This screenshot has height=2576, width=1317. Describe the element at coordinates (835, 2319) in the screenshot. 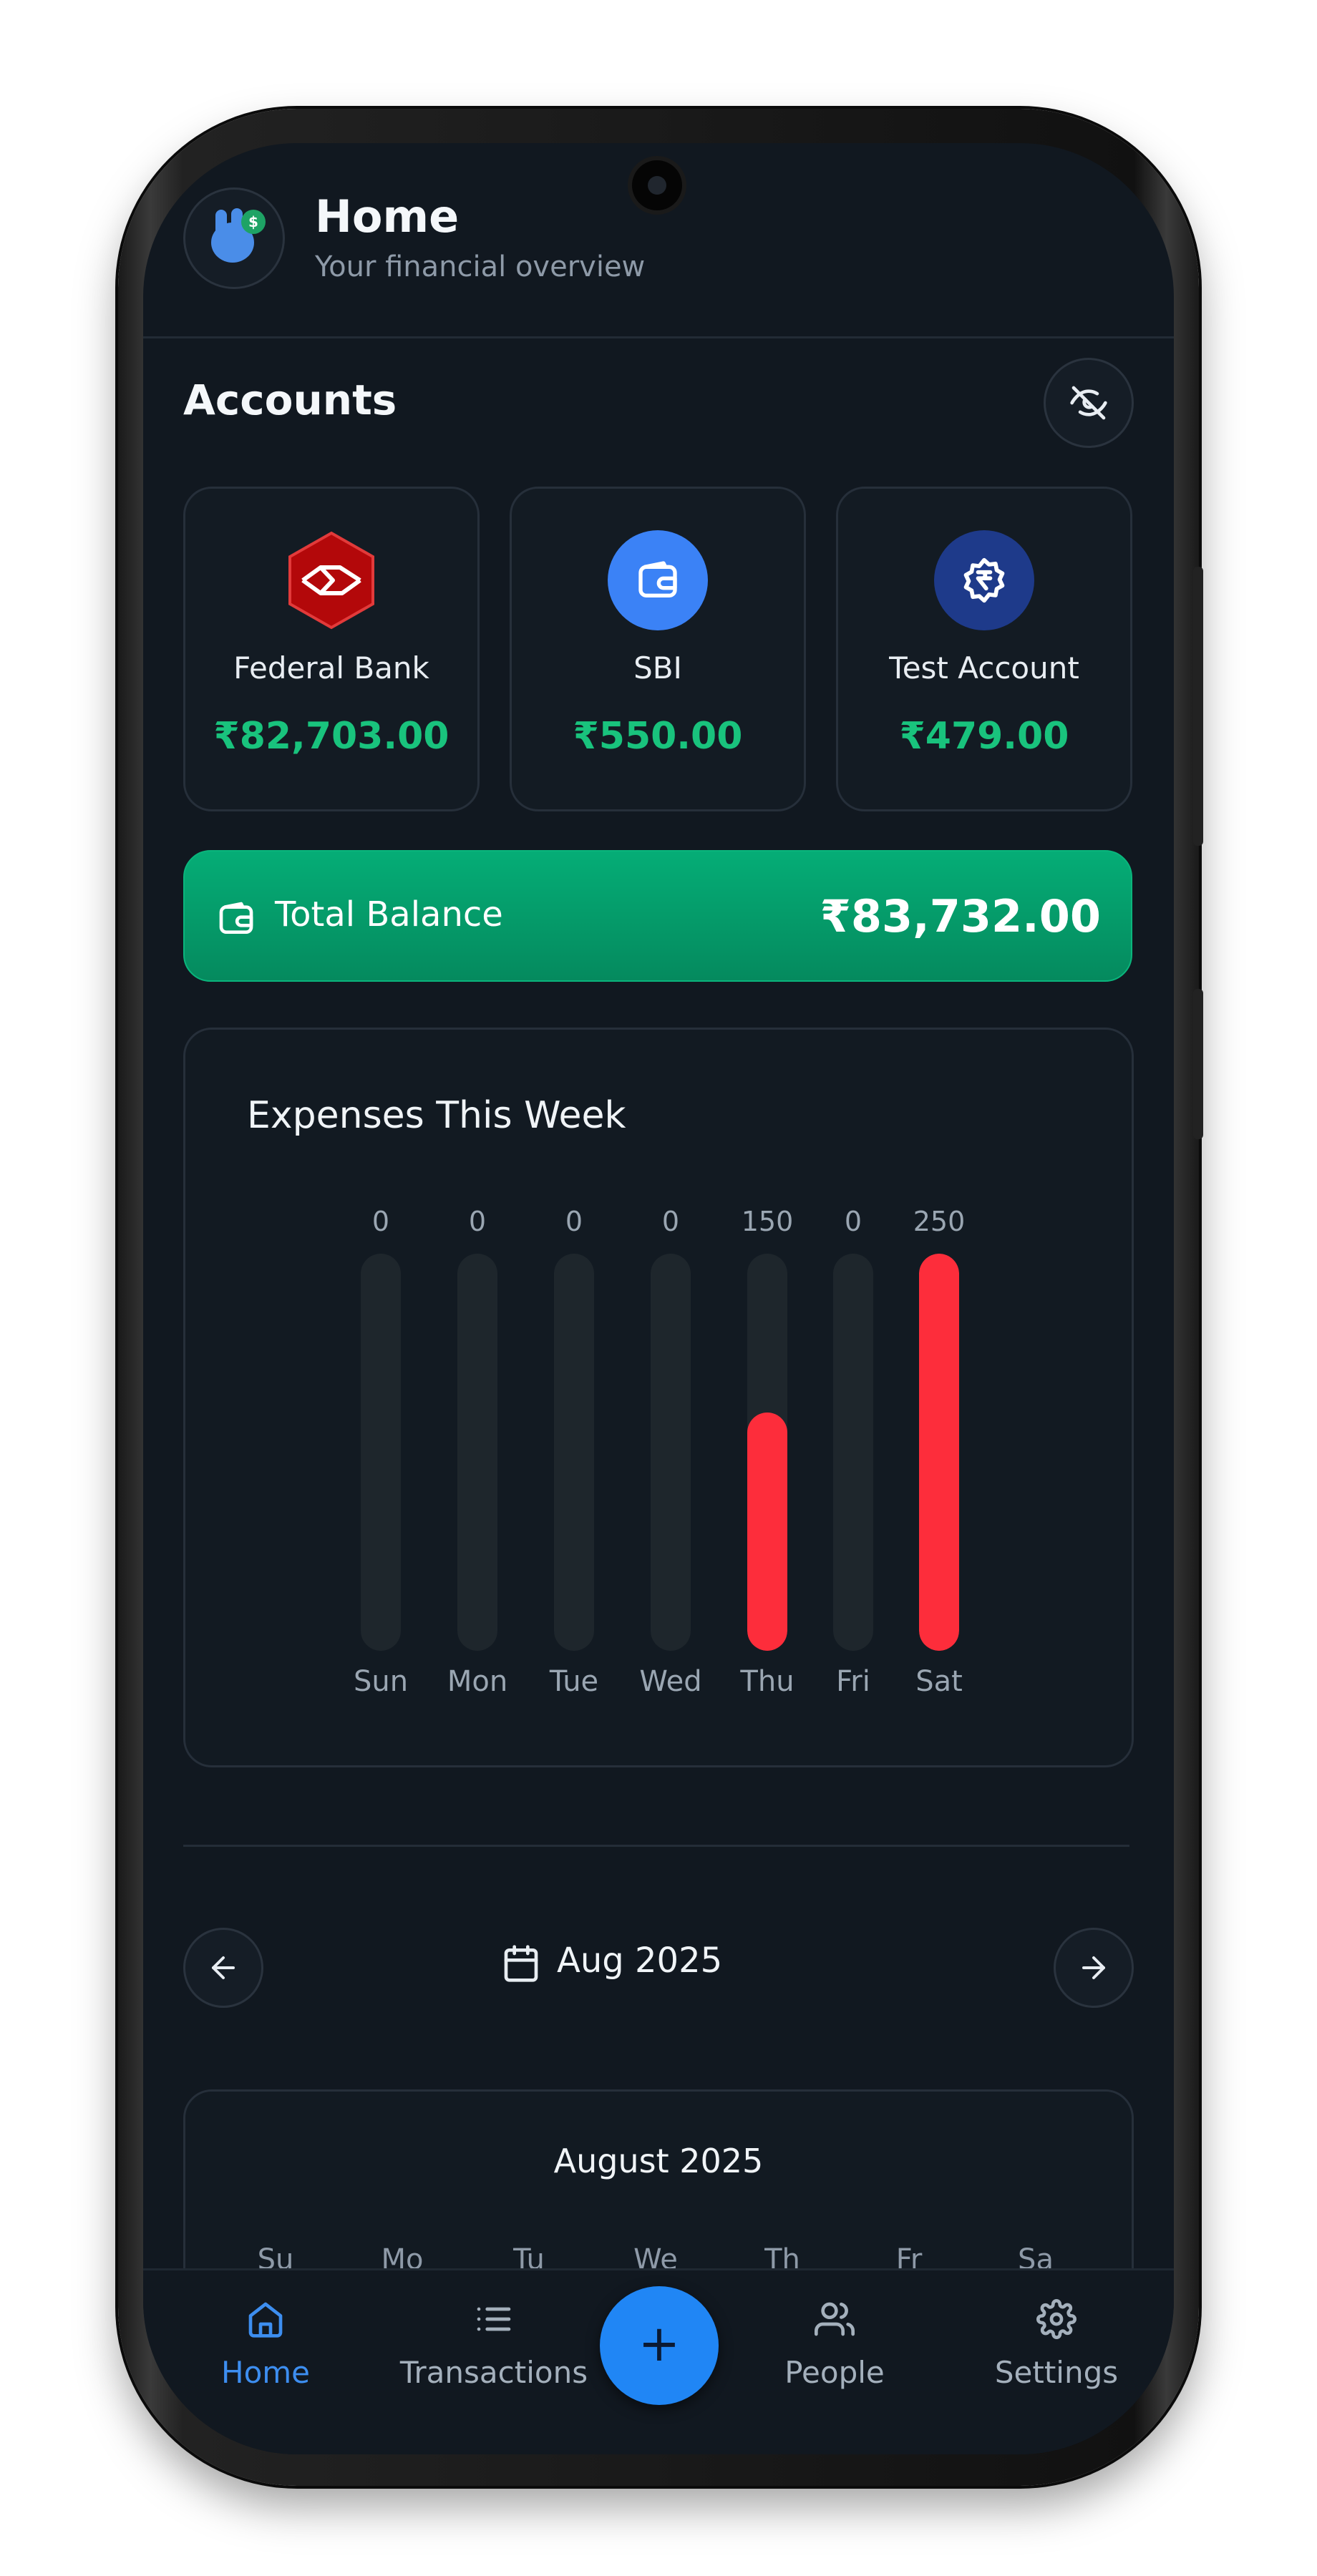

I see `people-icon` at that location.